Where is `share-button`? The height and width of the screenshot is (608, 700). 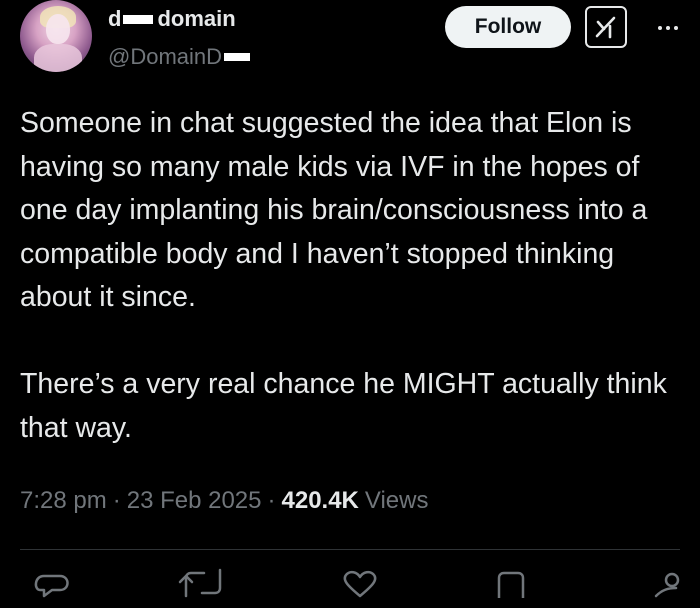 share-button is located at coordinates (670, 588).